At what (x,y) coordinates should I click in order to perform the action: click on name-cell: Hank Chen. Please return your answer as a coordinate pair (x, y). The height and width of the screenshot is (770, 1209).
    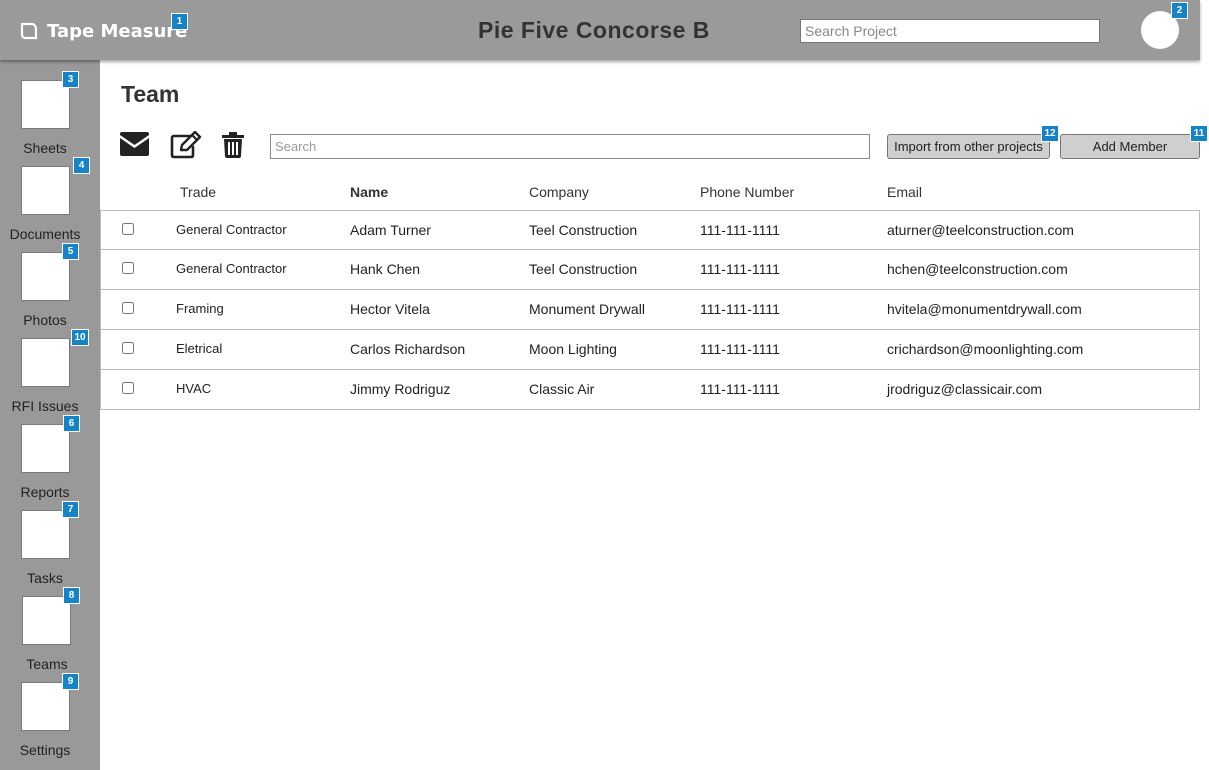
    Looking at the image, I should click on (385, 269).